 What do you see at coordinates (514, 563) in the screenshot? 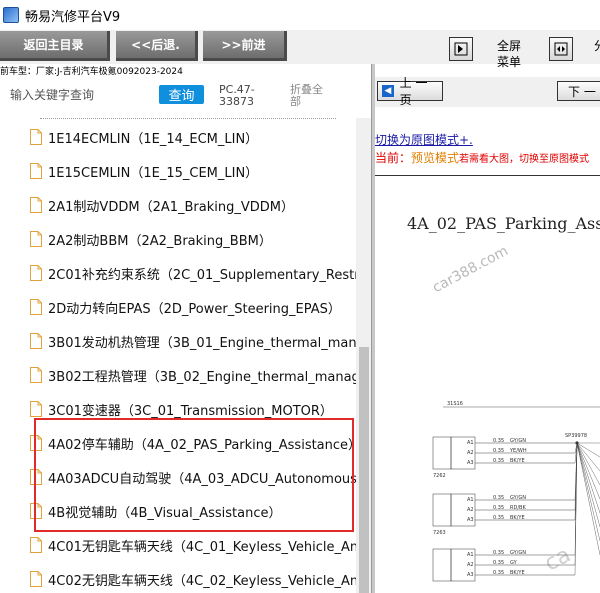
I see `wire-color: GY` at bounding box center [514, 563].